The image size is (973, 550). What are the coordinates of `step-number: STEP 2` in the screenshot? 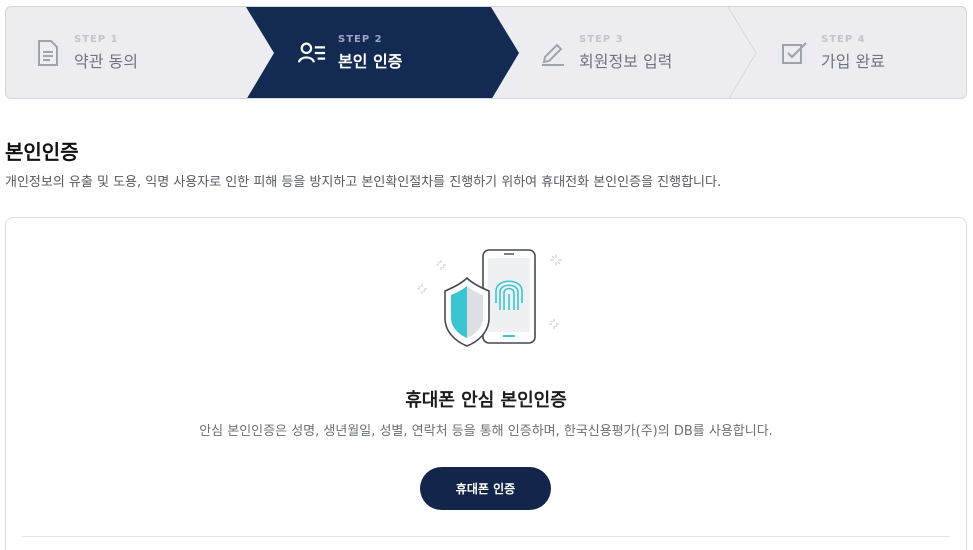 It's located at (360, 39).